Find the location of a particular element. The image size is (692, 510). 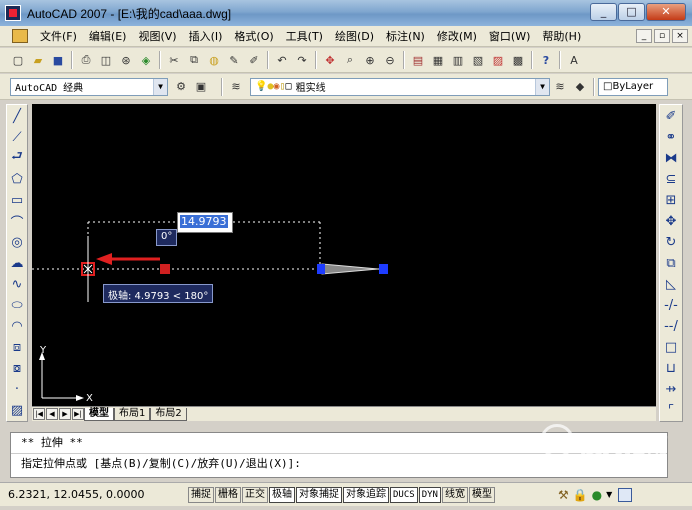

copy-icon: ⧉ is located at coordinates (194, 60).